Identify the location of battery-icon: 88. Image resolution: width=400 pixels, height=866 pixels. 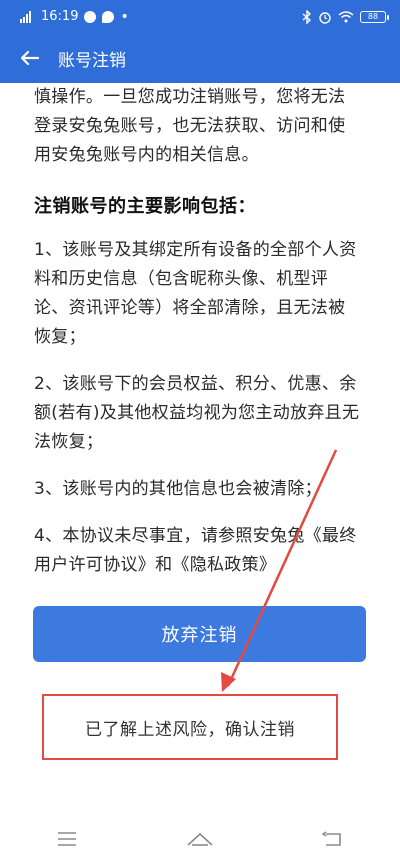
(374, 16).